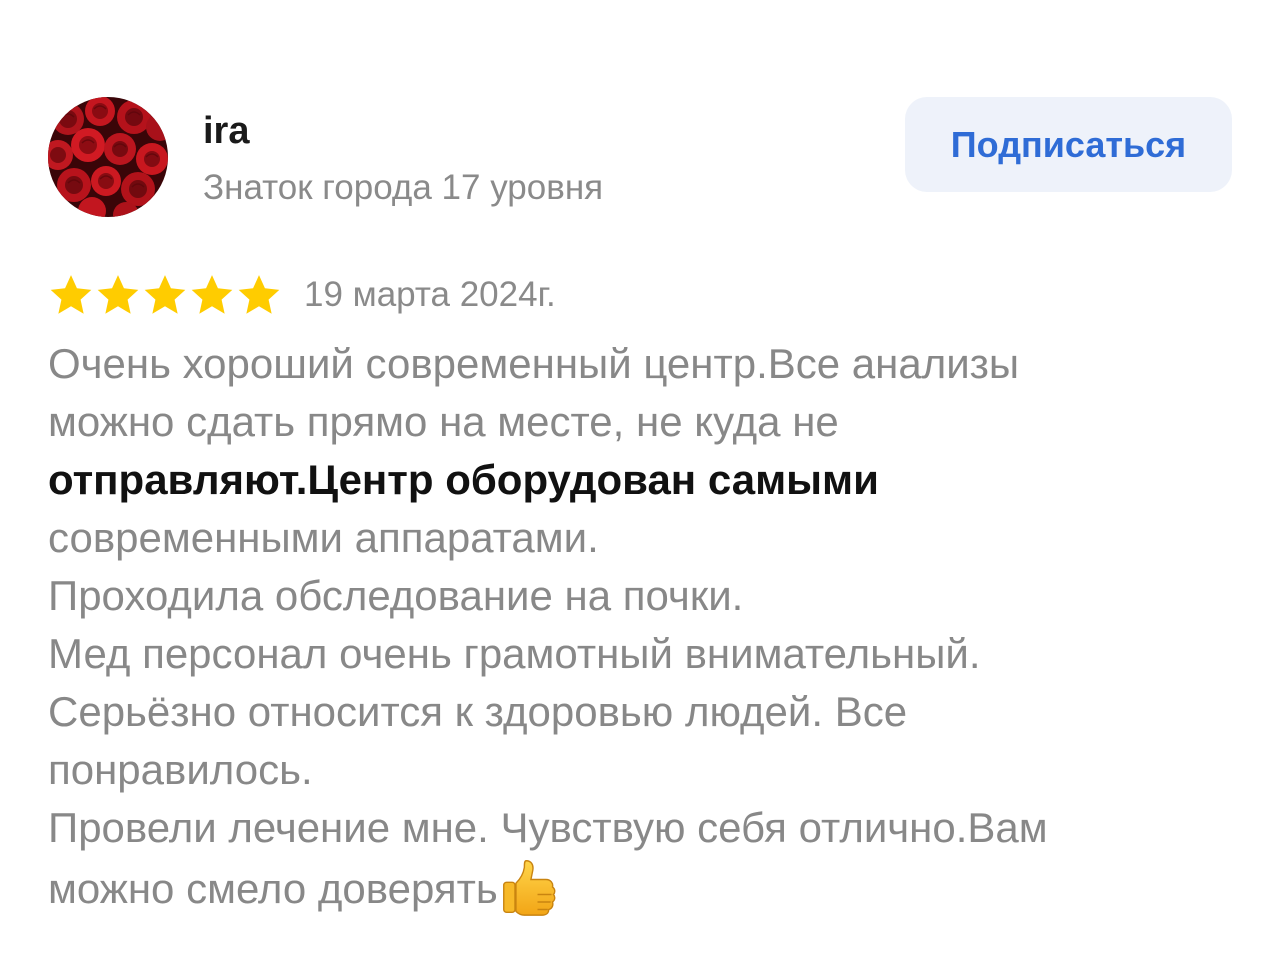 The image size is (1280, 972). I want to click on thumbs-up-icon, so click(529, 888).